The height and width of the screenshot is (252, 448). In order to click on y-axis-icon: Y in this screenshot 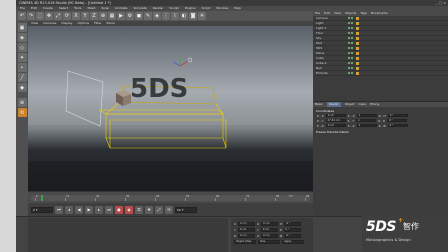, I will do `click(85, 16)`.